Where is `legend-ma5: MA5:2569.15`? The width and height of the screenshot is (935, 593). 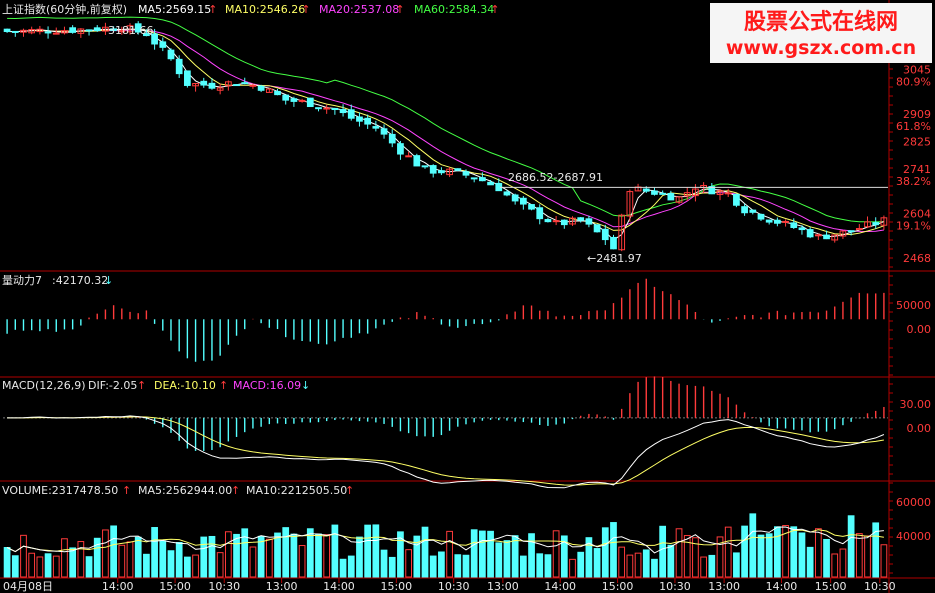 legend-ma5: MA5:2569.15 is located at coordinates (174, 9).